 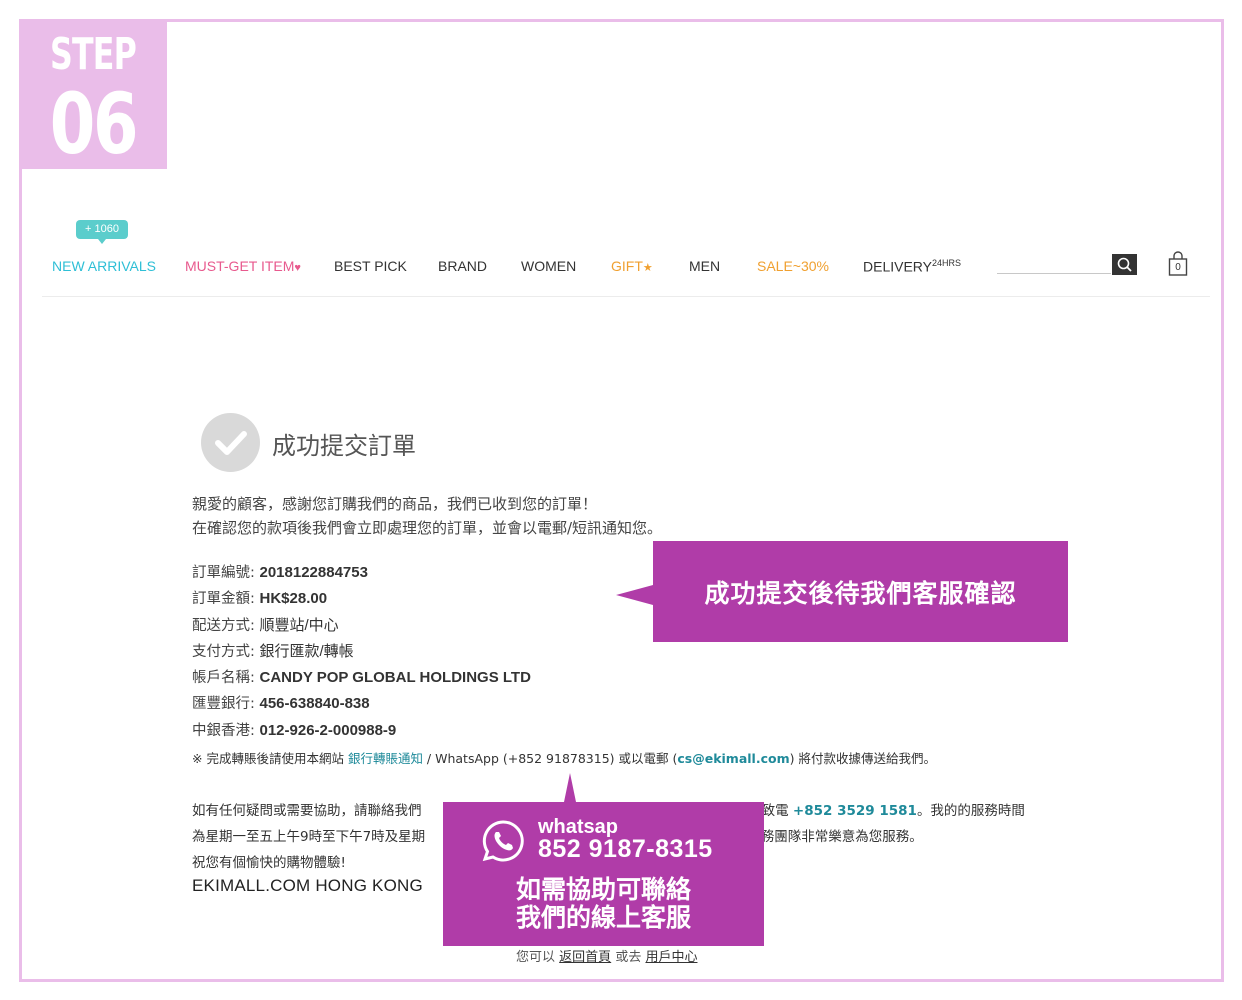 I want to click on confirm-callout-text: 成功提交後待我們客服確認, so click(x=860, y=593).